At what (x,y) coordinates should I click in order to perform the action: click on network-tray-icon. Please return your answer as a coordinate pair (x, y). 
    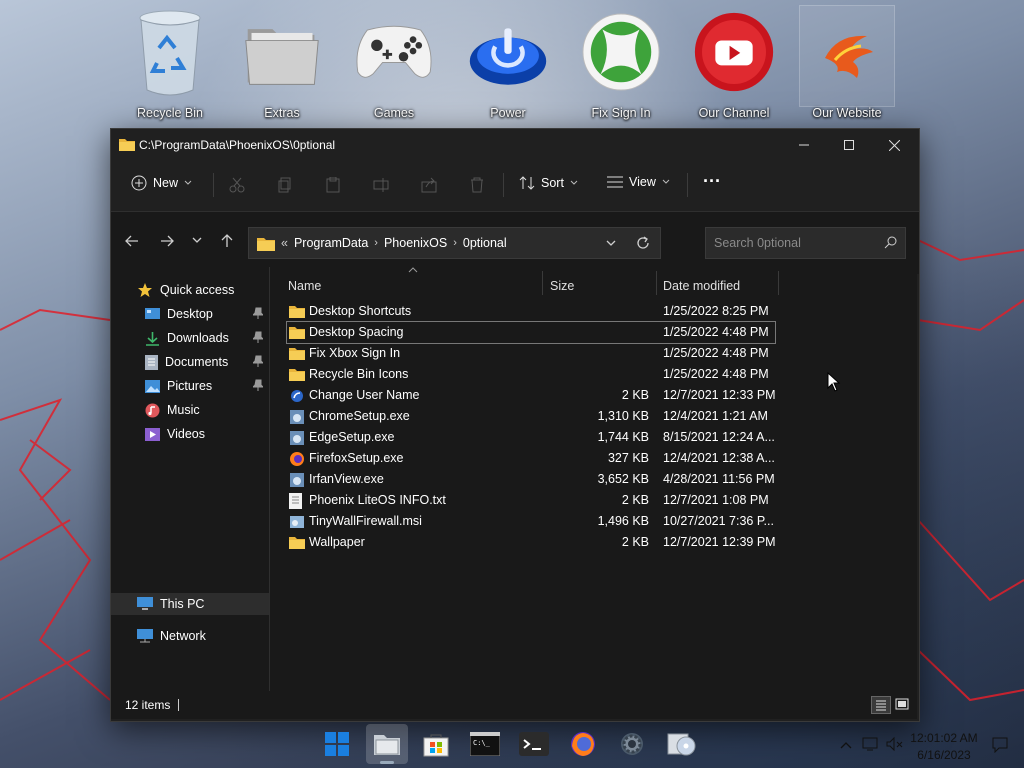
    Looking at the image, I should click on (871, 744).